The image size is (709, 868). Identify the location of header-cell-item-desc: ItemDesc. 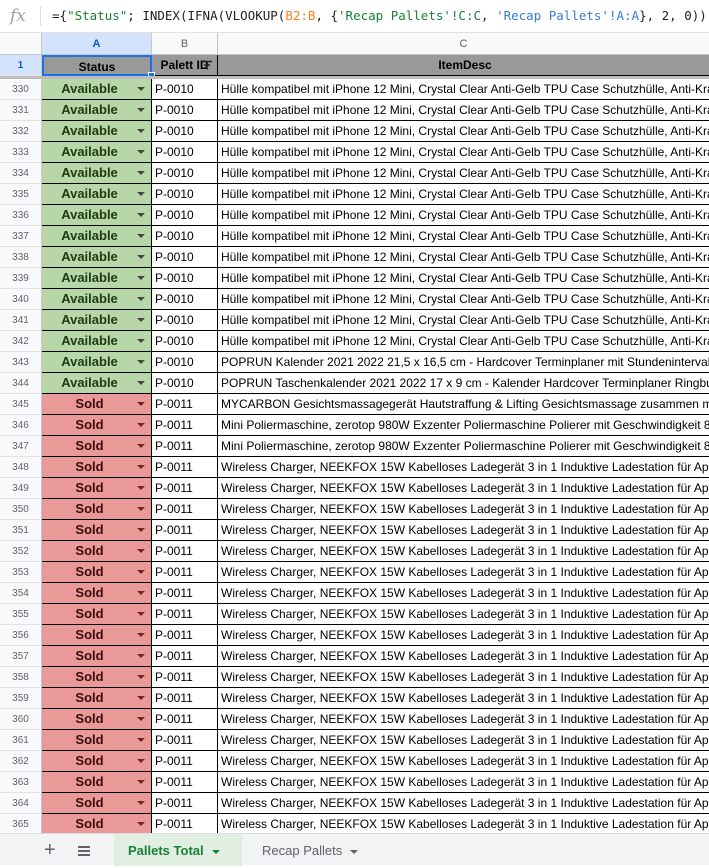
(463, 65).